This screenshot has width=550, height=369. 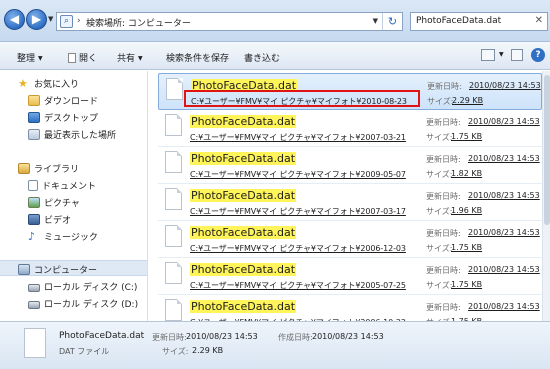 I want to click on scrollbar-thumb, so click(x=547, y=150).